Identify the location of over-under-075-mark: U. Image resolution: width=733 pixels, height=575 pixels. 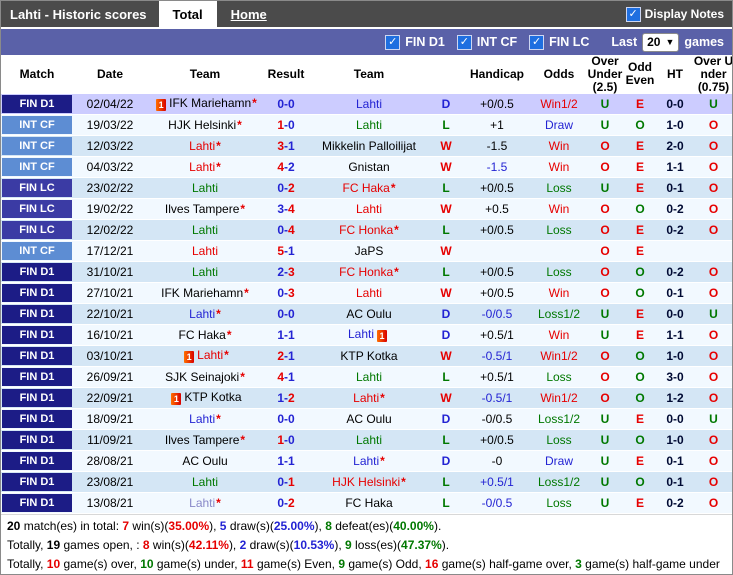
(713, 103).